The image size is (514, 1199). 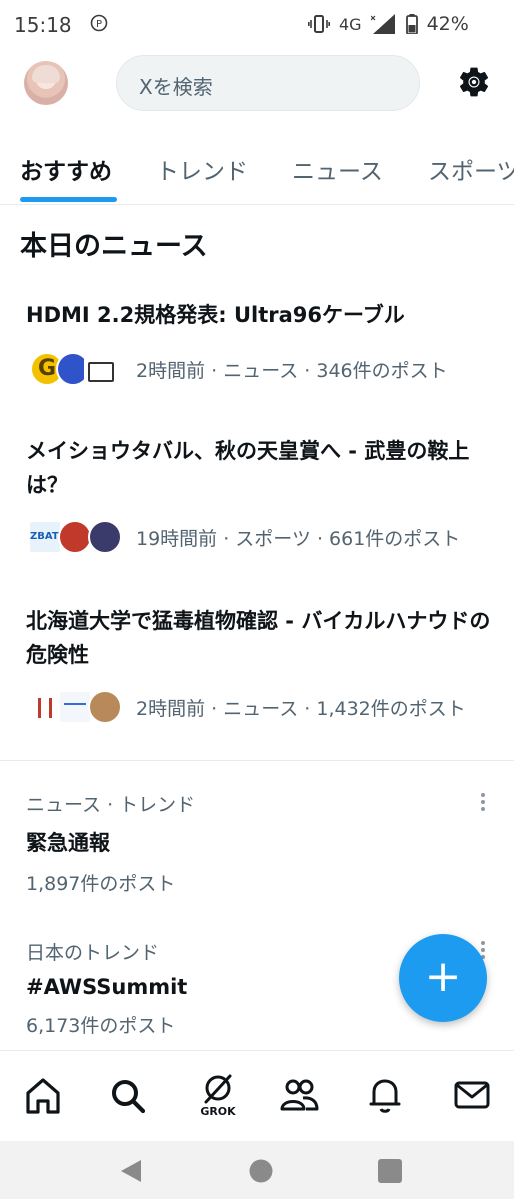 I want to click on notifications-icon, so click(x=385, y=1095).